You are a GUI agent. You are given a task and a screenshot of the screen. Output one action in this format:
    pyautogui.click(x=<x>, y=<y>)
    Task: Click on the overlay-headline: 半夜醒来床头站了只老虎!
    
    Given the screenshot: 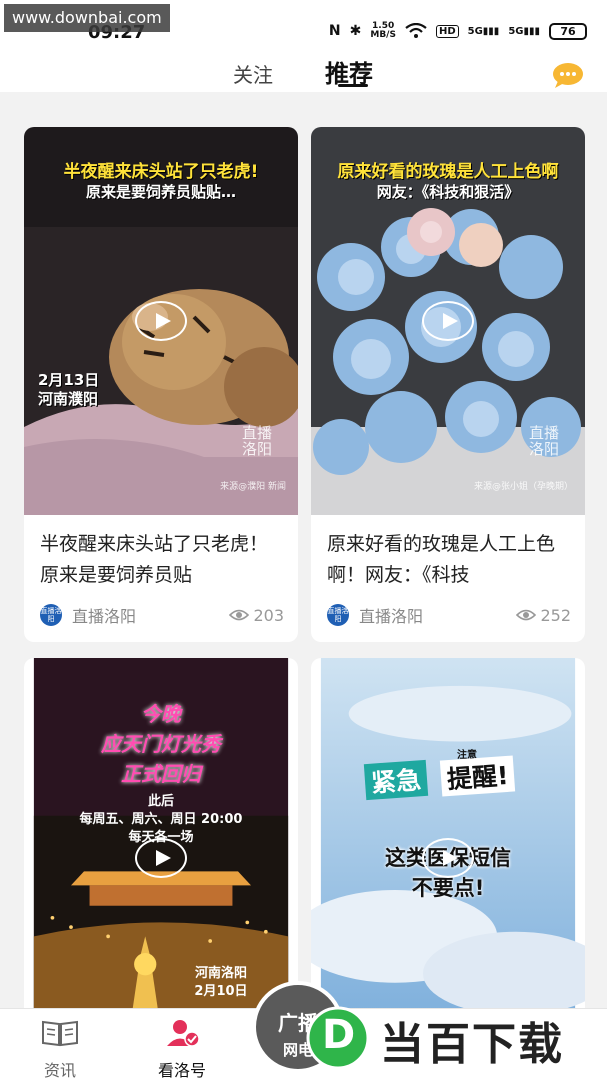 What is the action you would take?
    pyautogui.click(x=161, y=172)
    